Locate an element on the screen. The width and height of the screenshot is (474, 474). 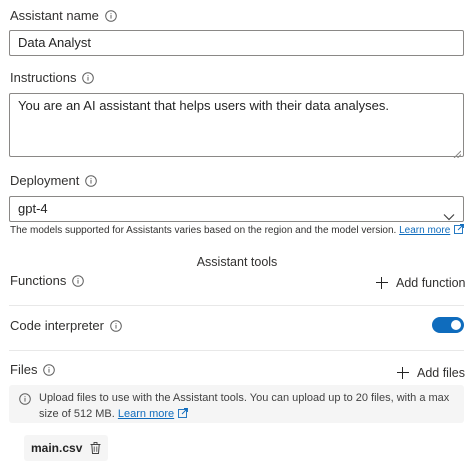
deployment-select: gpt-4 is located at coordinates (236, 209).